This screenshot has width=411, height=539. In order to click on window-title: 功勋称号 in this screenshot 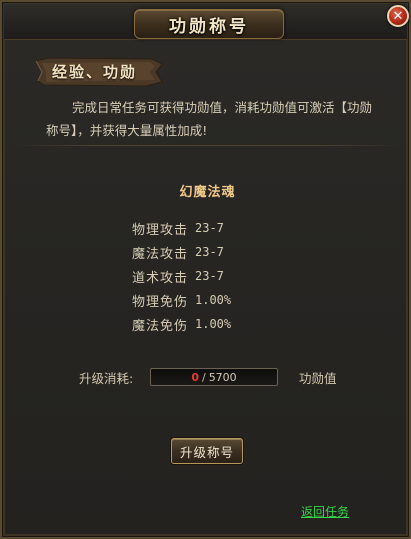, I will do `click(209, 26)`.